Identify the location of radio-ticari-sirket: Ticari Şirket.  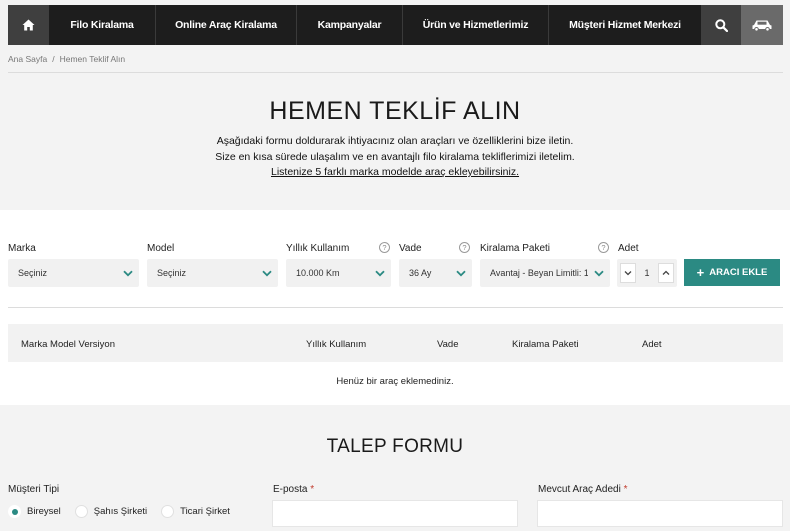
(195, 511).